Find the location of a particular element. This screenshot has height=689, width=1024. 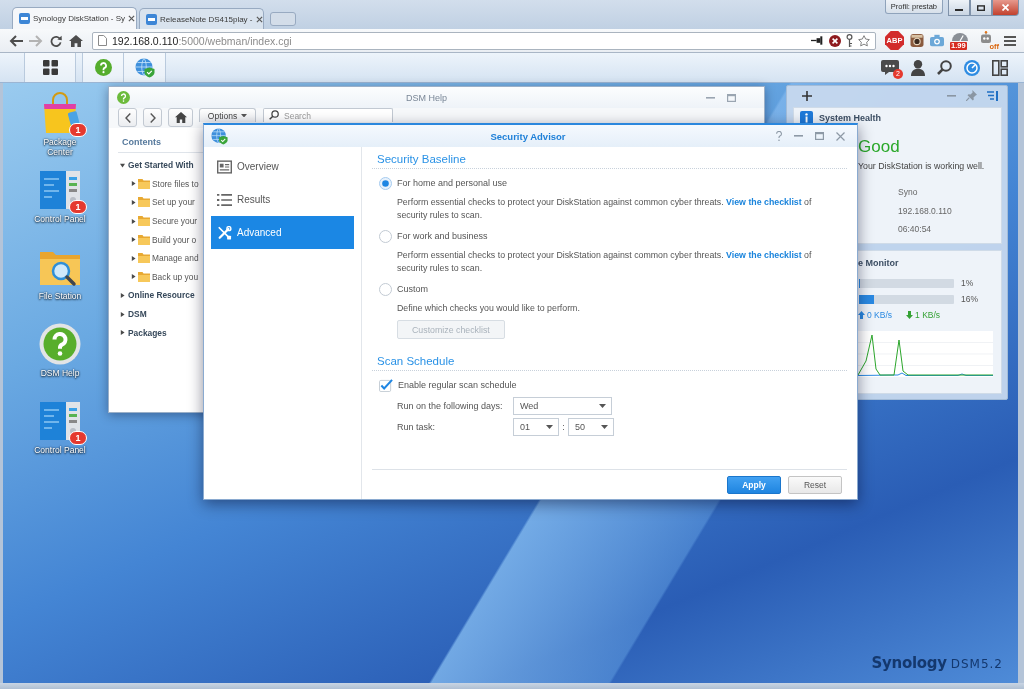

back-icon is located at coordinates (16, 40).